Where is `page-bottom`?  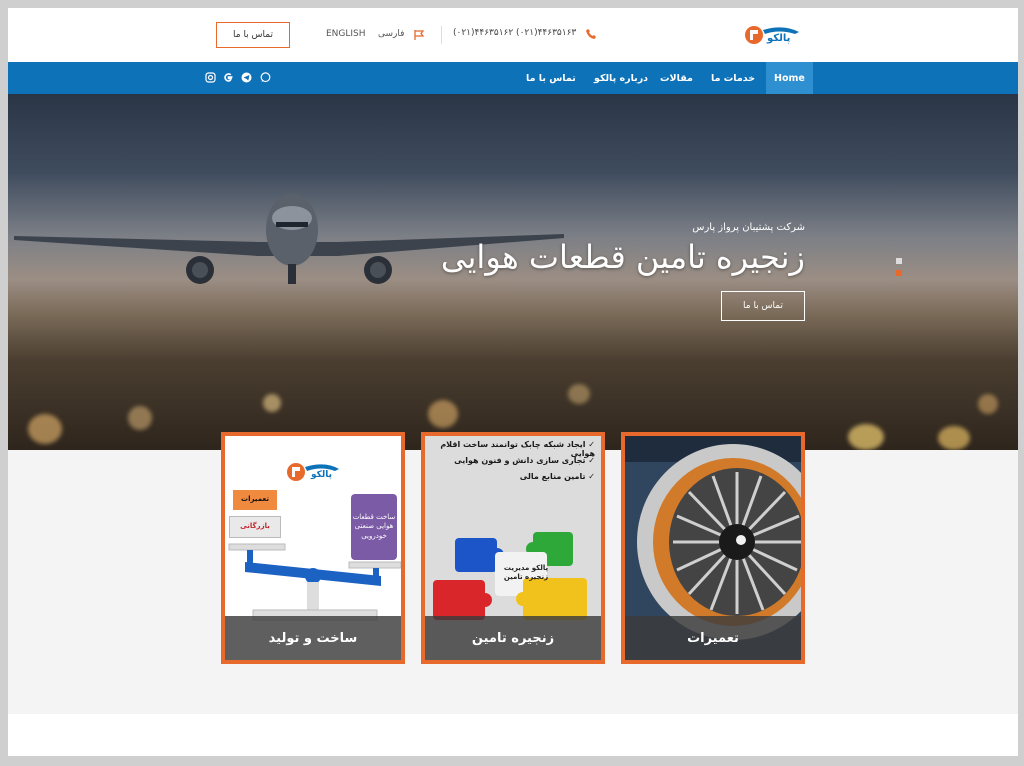 page-bottom is located at coordinates (513, 735).